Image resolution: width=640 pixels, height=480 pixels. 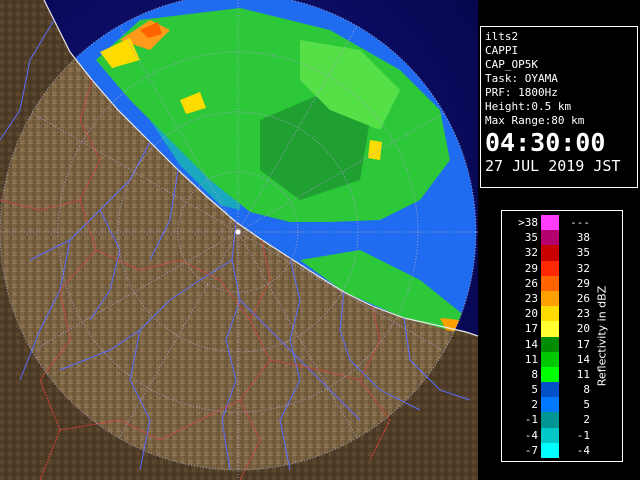 I want to click on legend-low-value: >38, so click(x=528, y=222).